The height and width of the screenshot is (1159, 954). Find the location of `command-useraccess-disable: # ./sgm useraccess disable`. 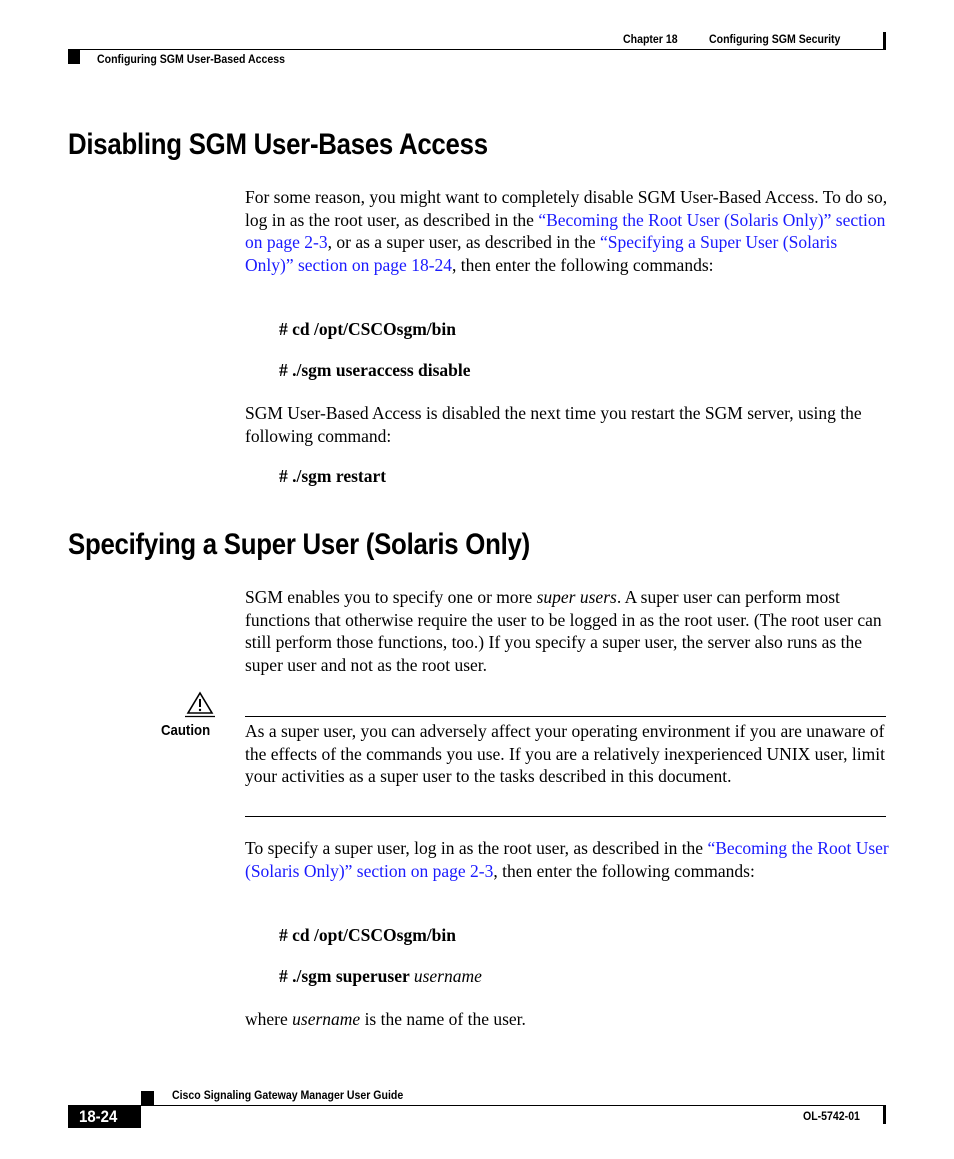

command-useraccess-disable: # ./sgm useraccess disable is located at coordinates (375, 370).